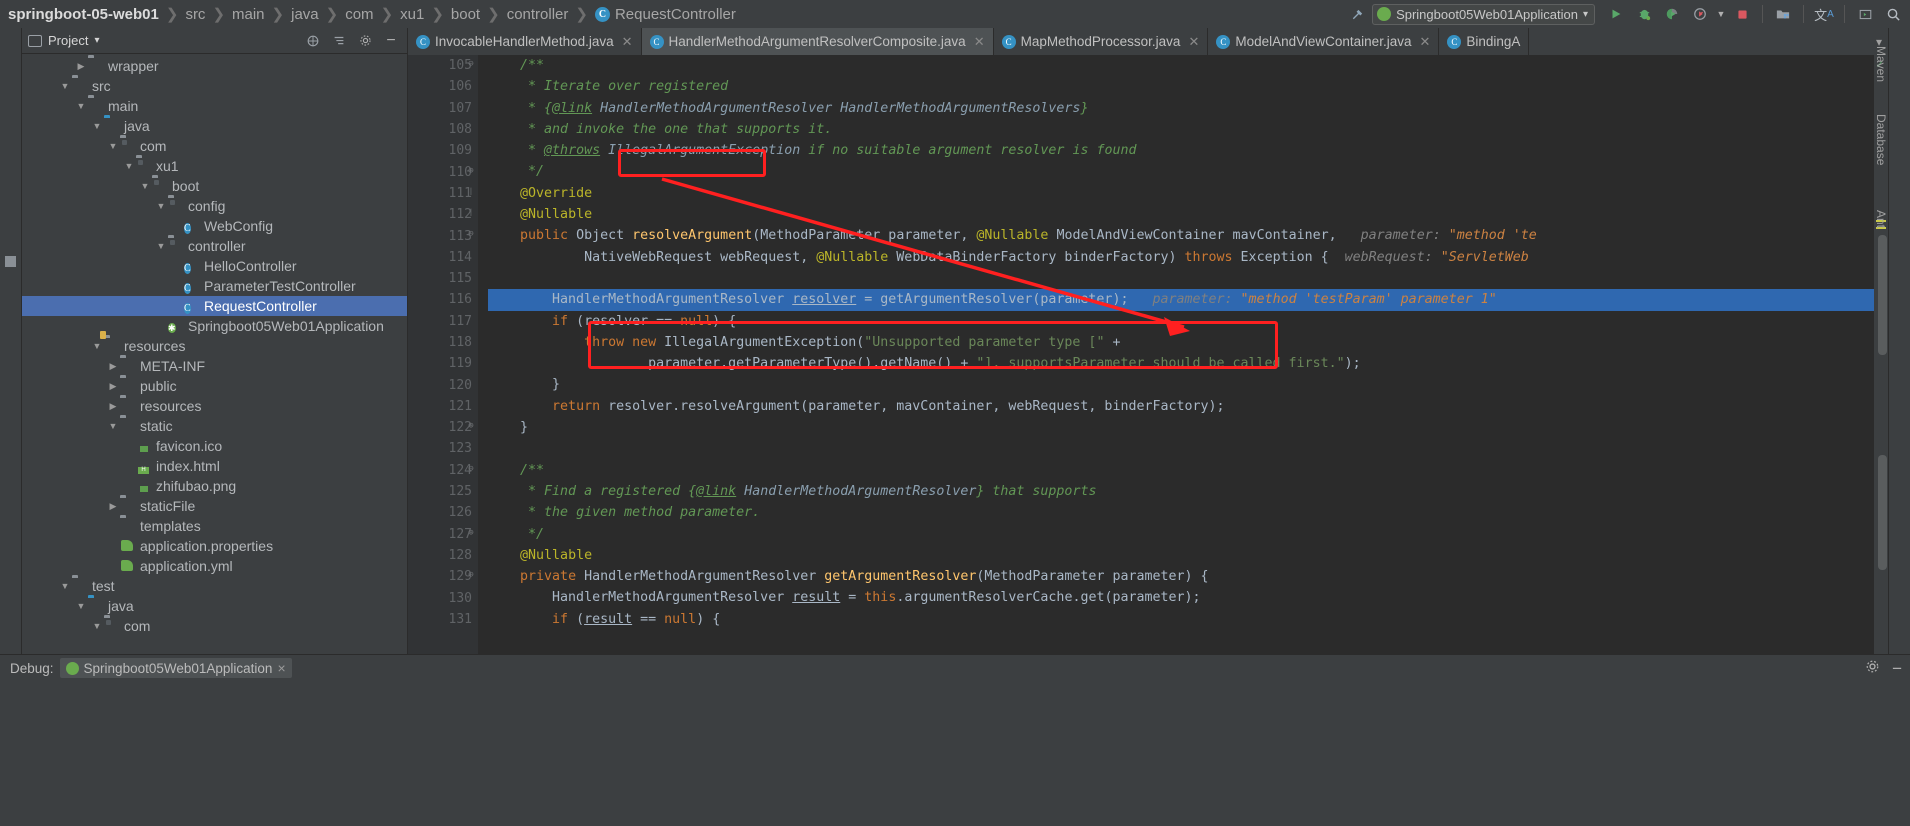 The height and width of the screenshot is (826, 1910). What do you see at coordinates (214, 266) in the screenshot?
I see `tree-item: C HelloController` at bounding box center [214, 266].